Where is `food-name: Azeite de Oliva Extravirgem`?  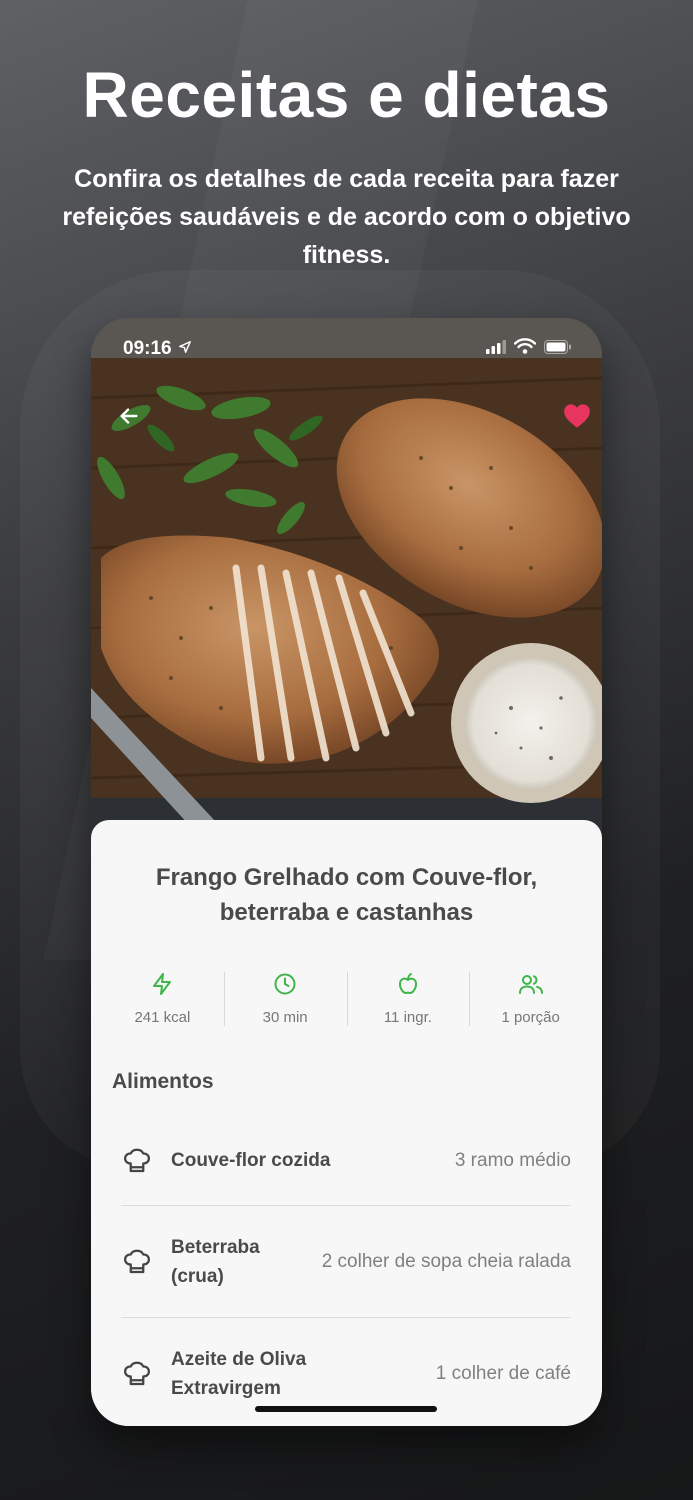
food-name: Azeite de Oliva Extravirgem is located at coordinates (239, 1373).